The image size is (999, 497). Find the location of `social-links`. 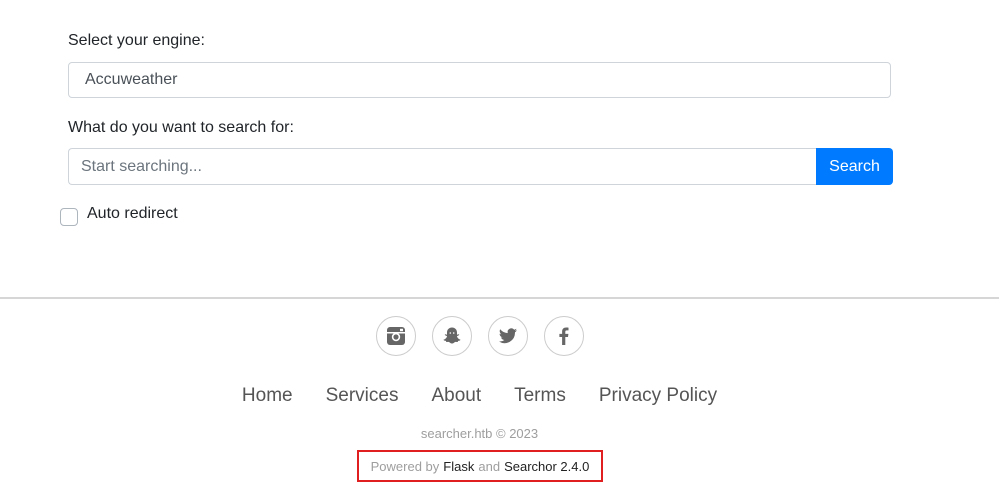

social-links is located at coordinates (480, 336).